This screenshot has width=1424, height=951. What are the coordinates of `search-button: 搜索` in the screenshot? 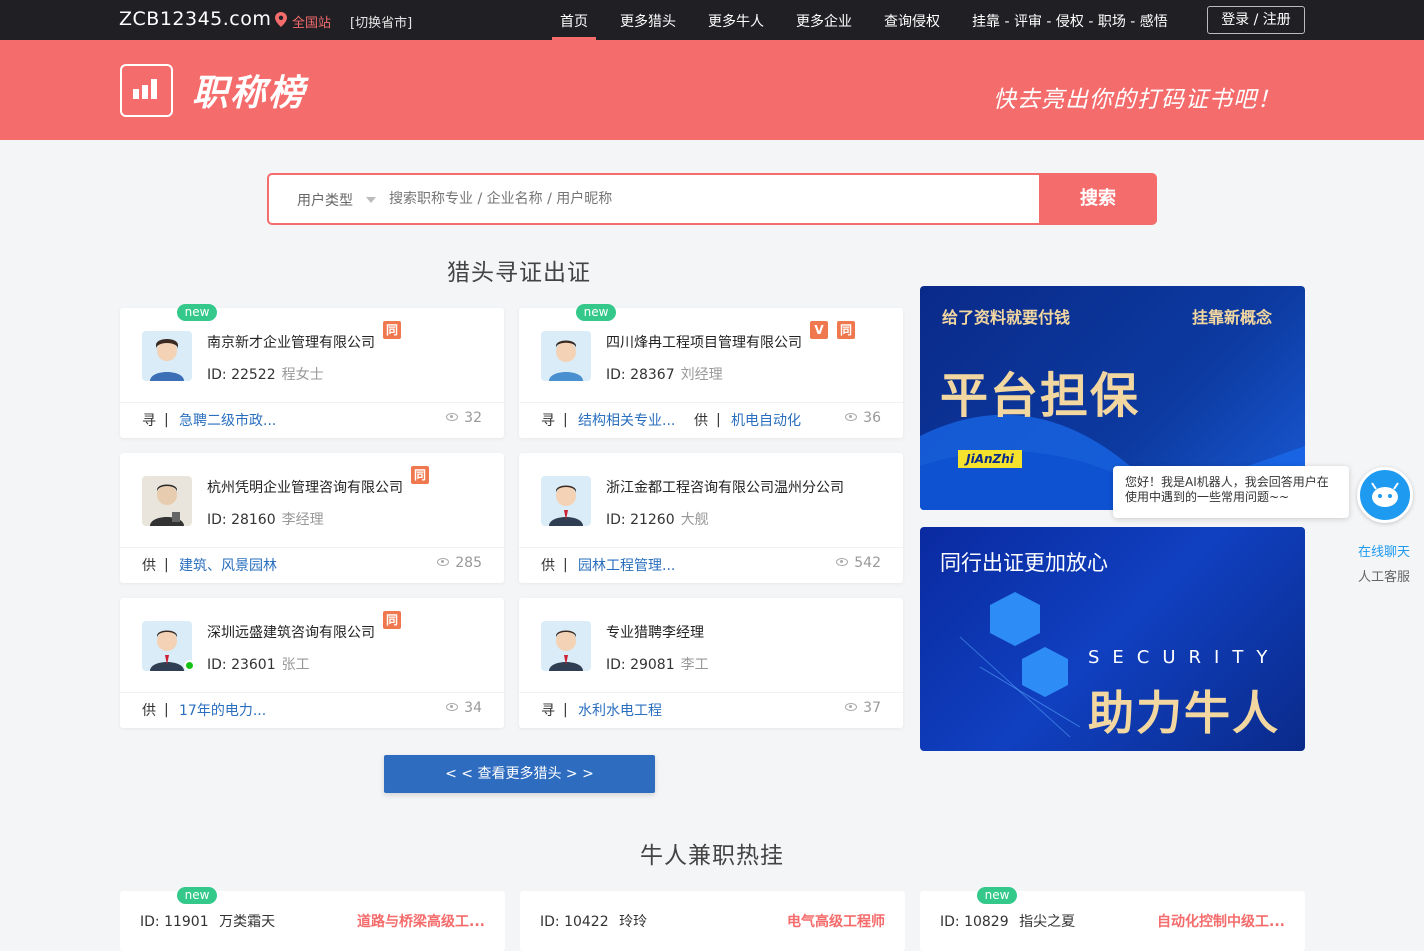 It's located at (1098, 199).